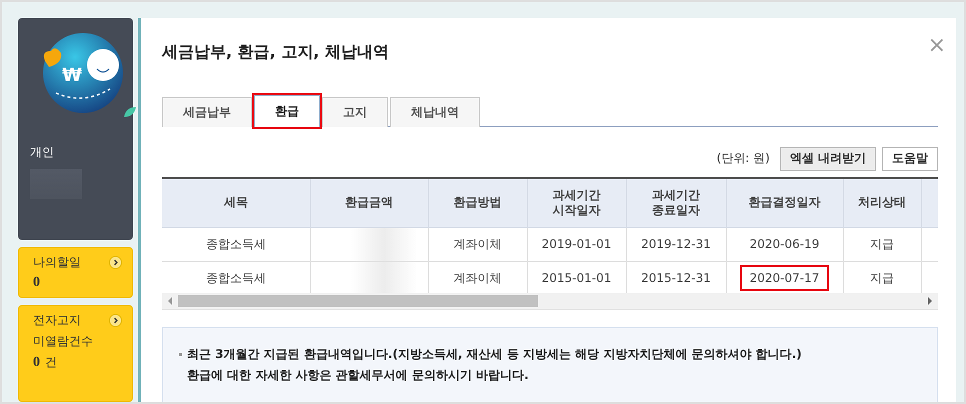 The width and height of the screenshot is (966, 404). I want to click on profile-label: 개인, so click(42, 152).